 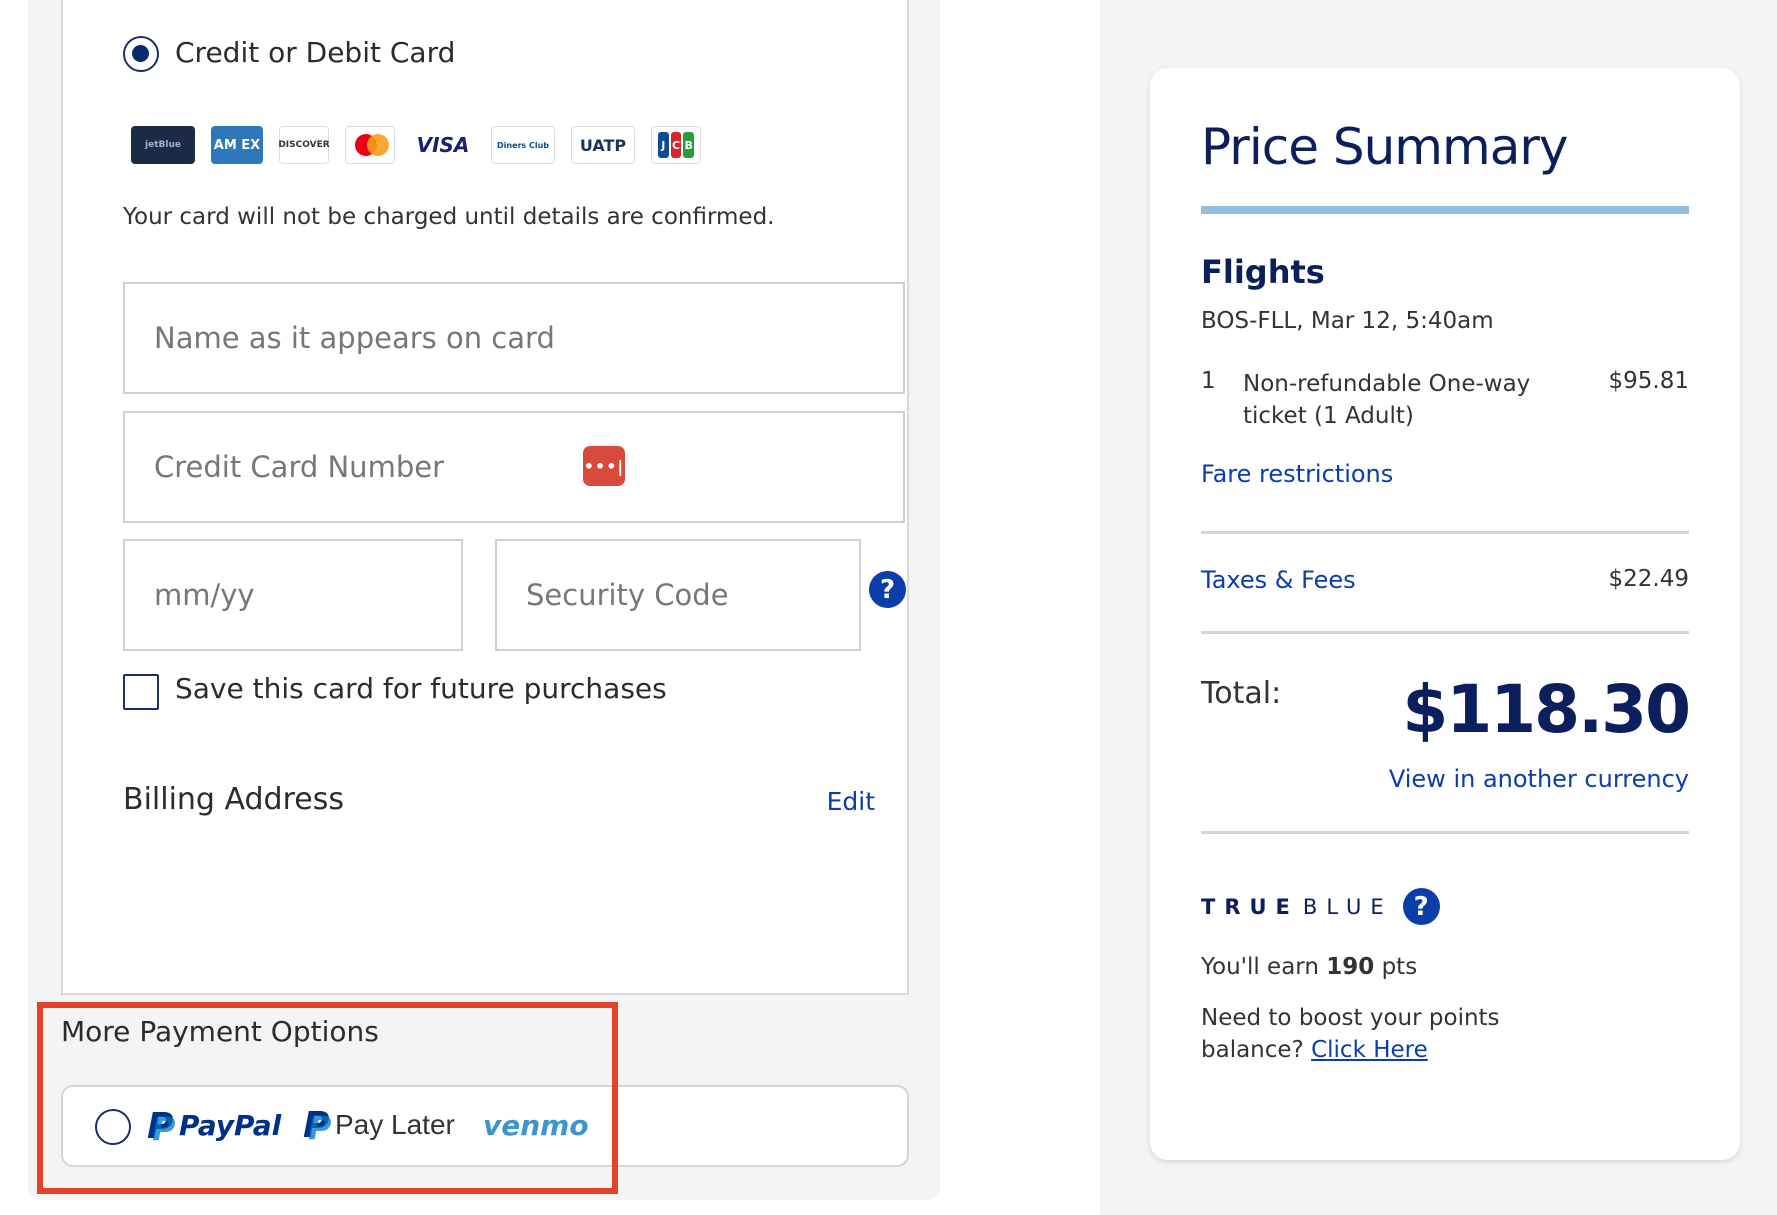 I want to click on billing-address-title: Billing Address, so click(x=233, y=799).